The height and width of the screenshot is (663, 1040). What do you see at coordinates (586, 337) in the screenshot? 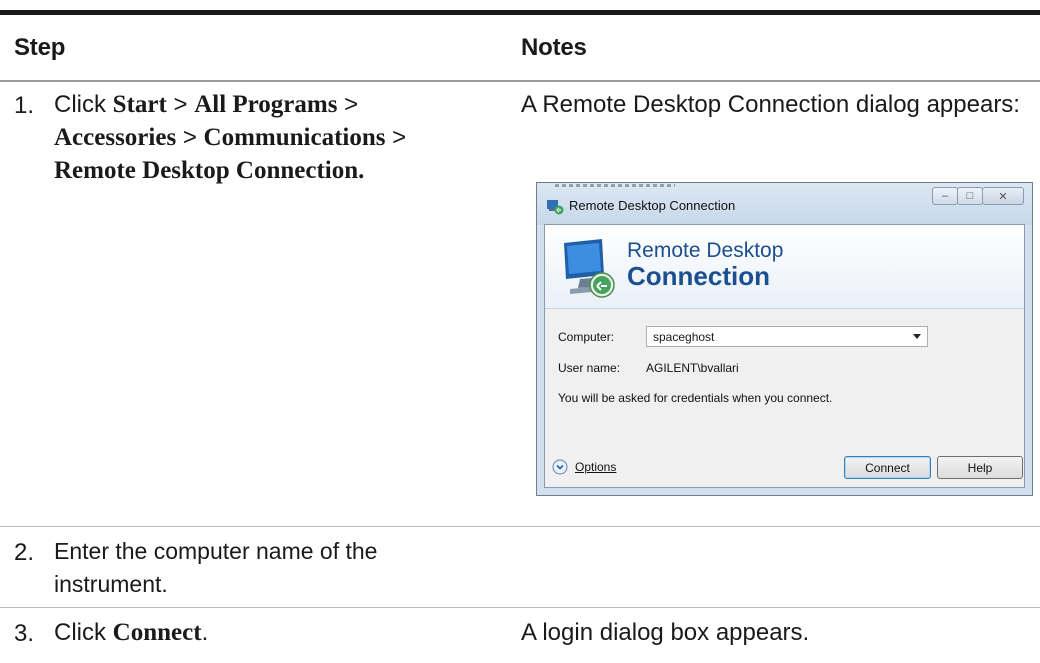
I see `computer-label: Computer:` at bounding box center [586, 337].